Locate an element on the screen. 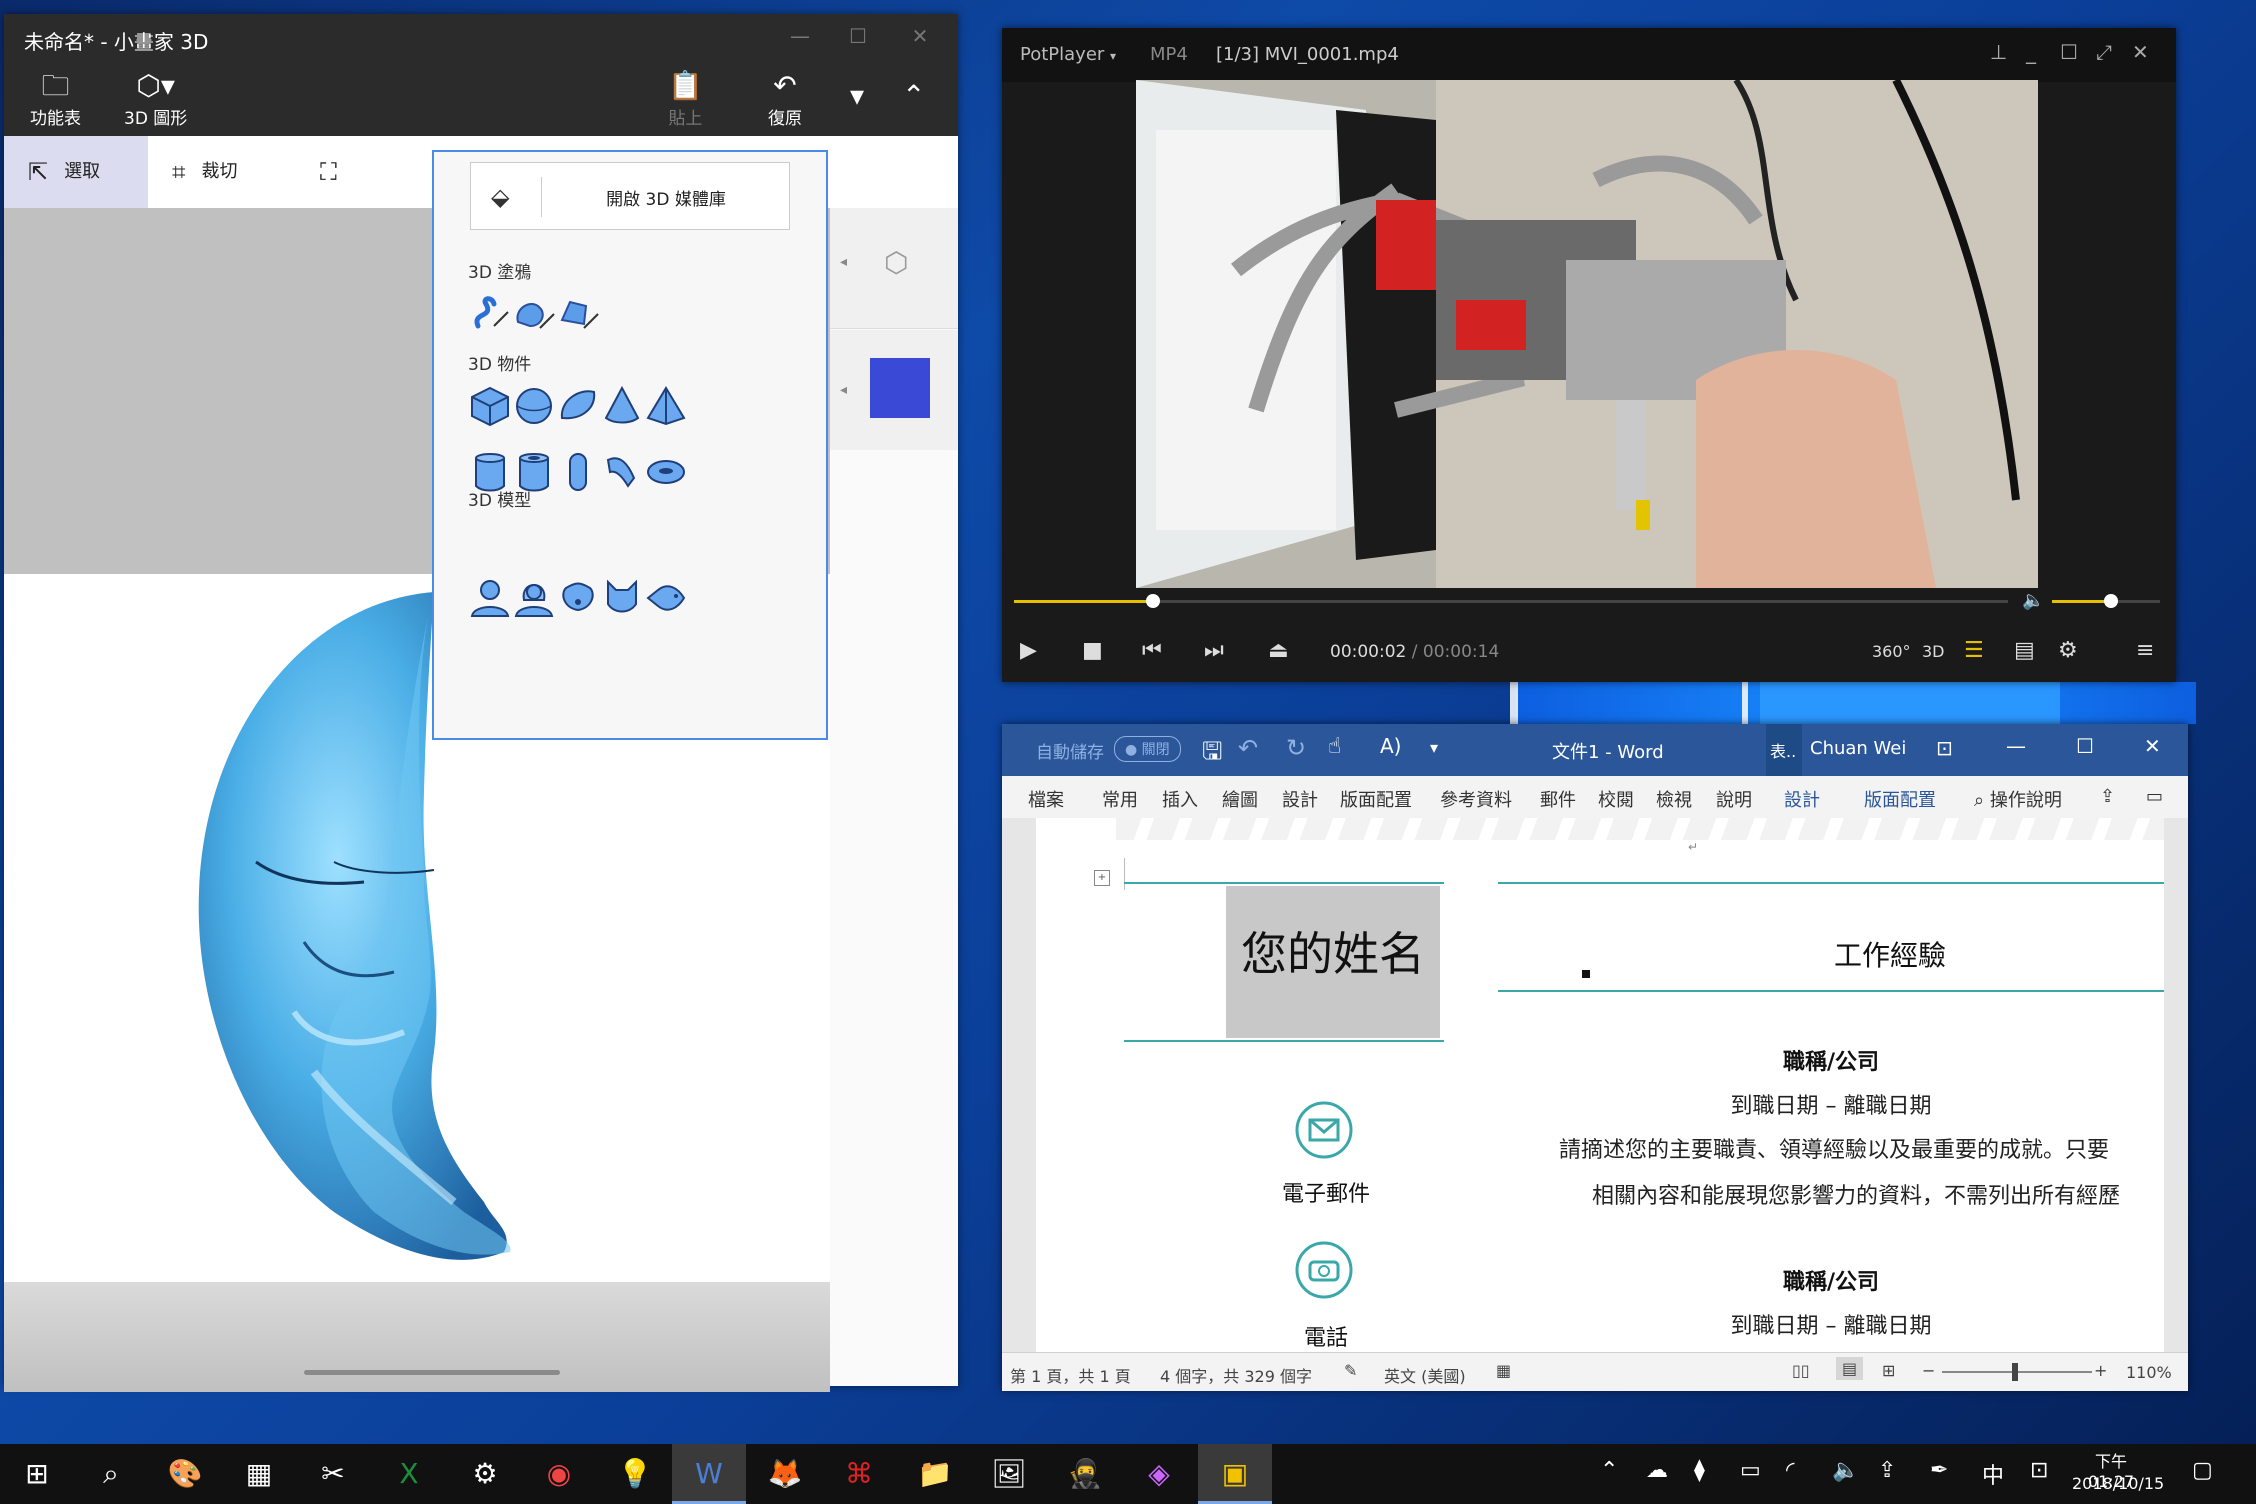 The height and width of the screenshot is (1504, 2256). redo-icon: ↻ is located at coordinates (1296, 748).